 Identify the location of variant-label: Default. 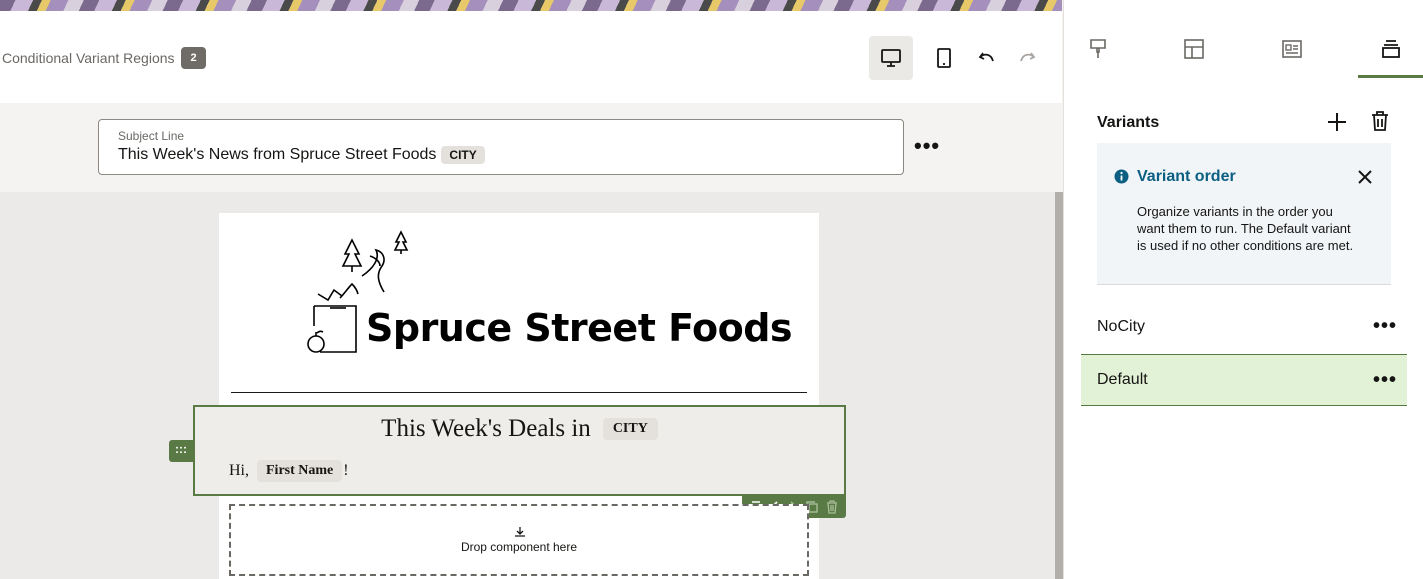
(1122, 379).